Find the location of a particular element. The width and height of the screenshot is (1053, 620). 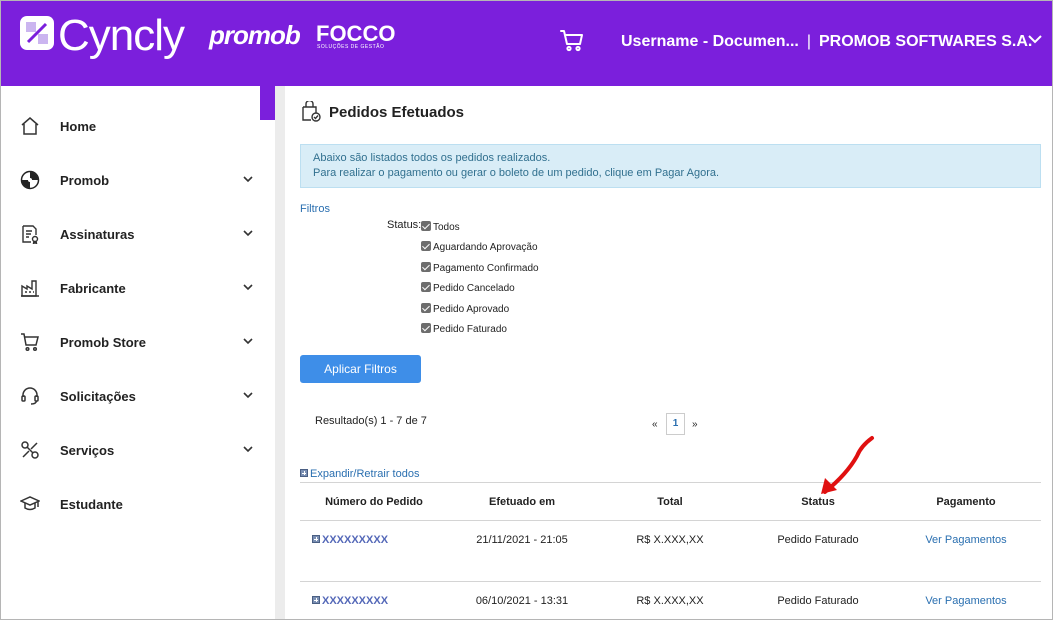

apply-filters-button: Aplicar Filtros is located at coordinates (360, 369).